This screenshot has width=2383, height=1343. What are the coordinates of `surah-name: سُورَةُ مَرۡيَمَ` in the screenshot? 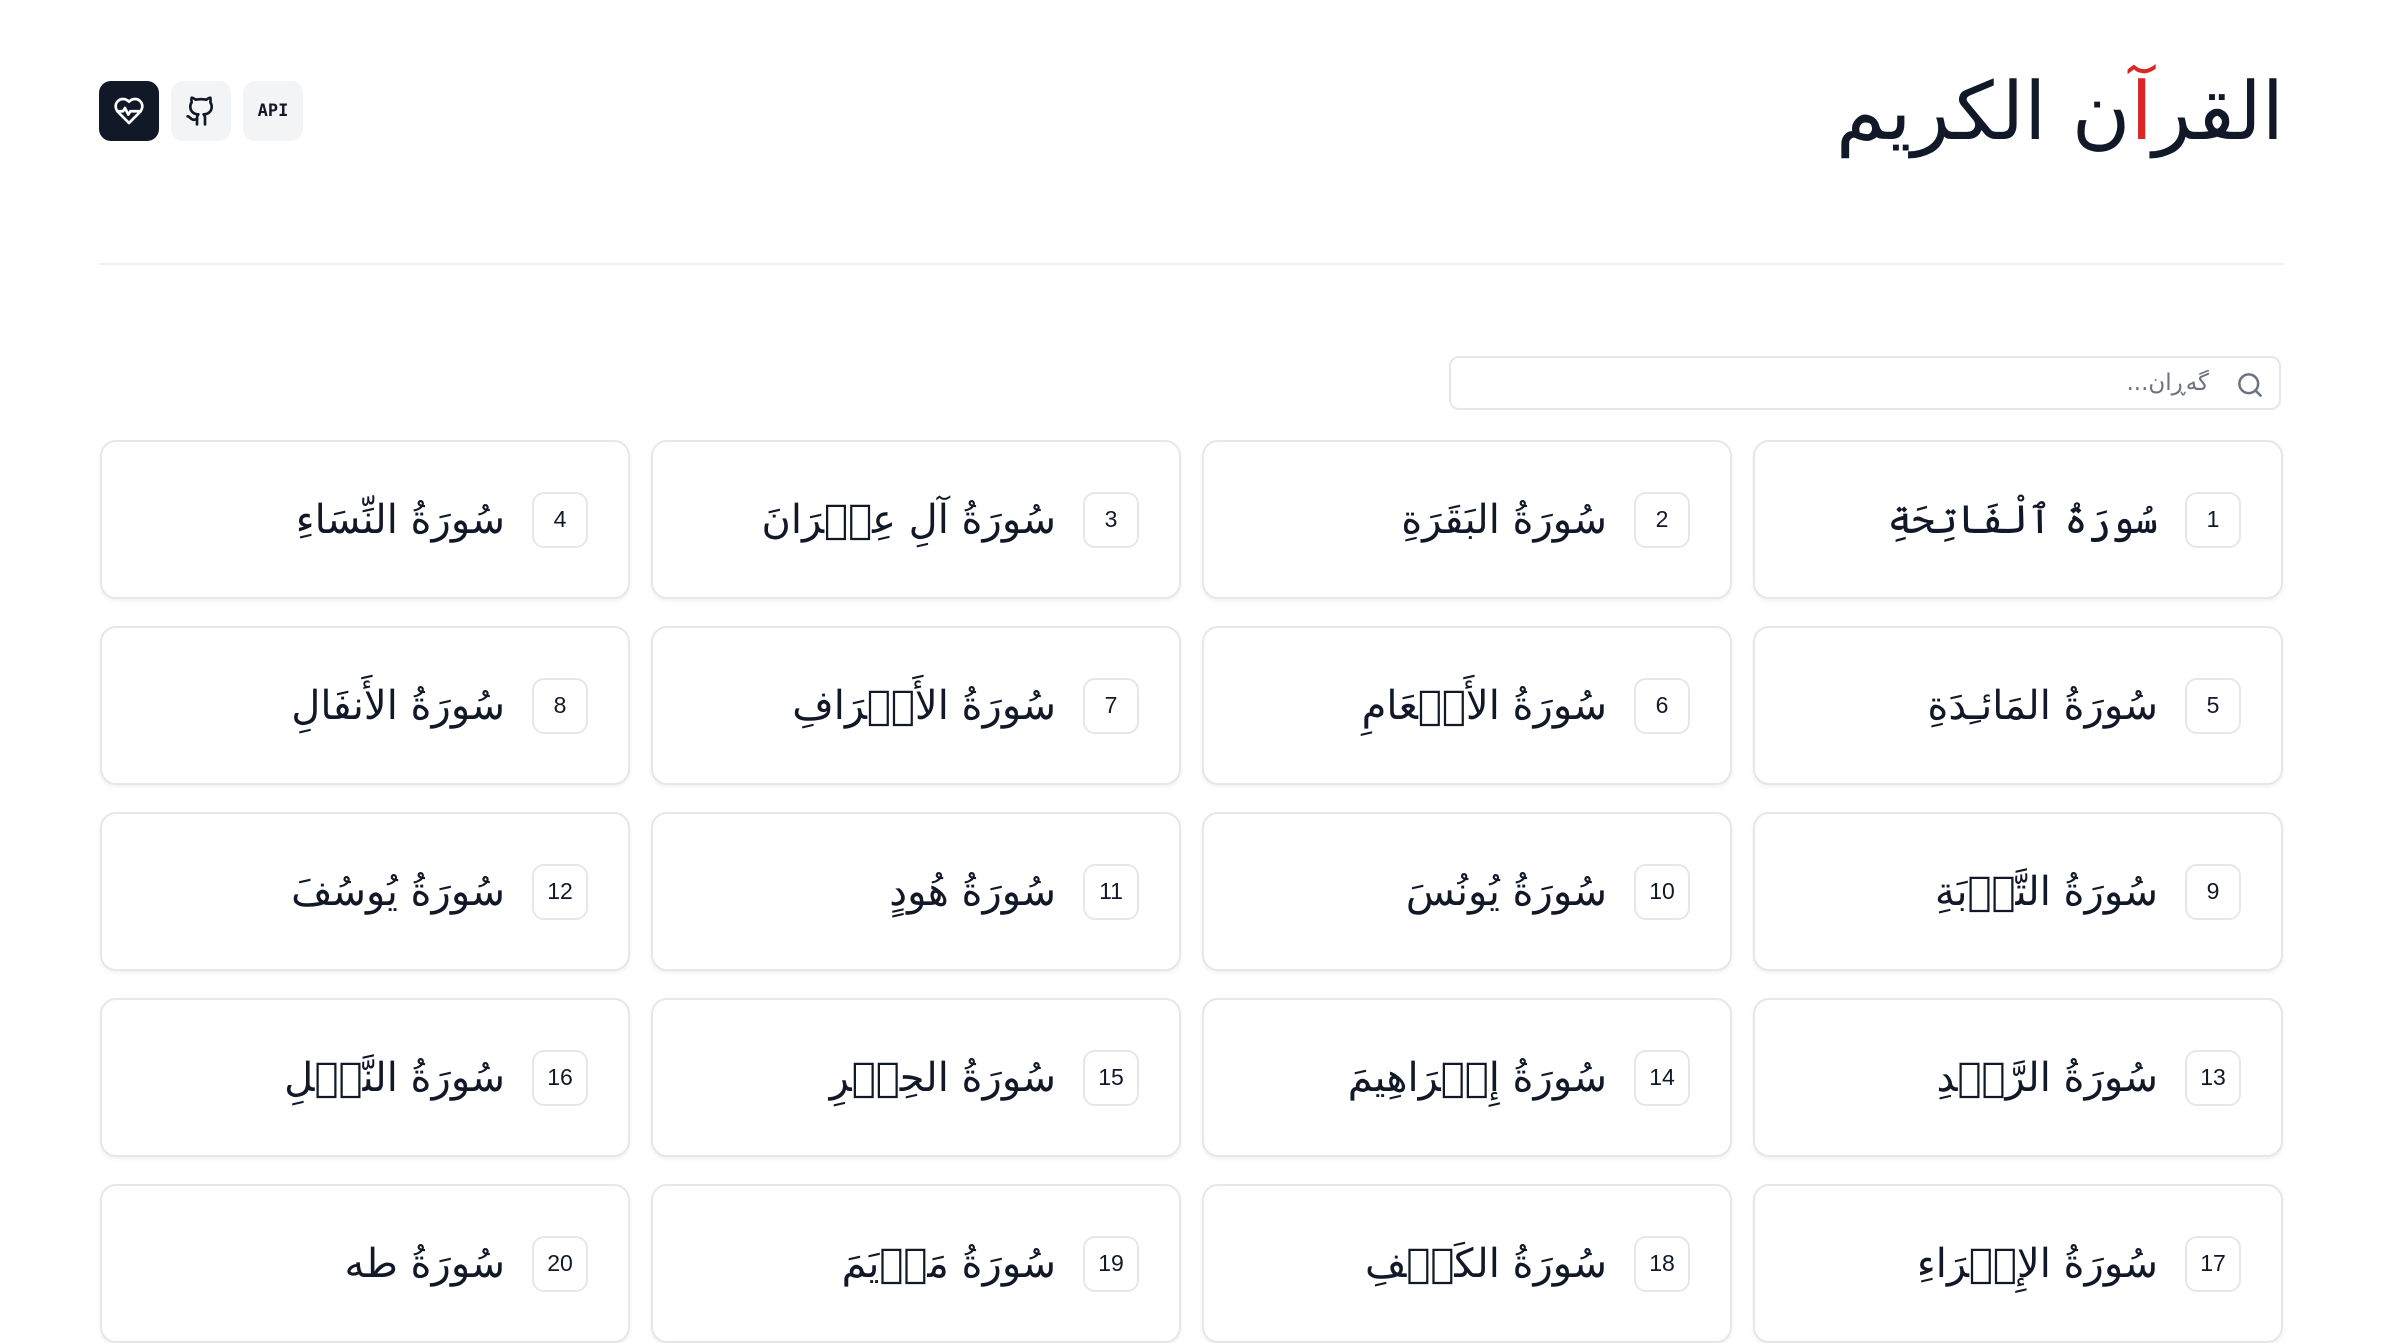 It's located at (948, 1263).